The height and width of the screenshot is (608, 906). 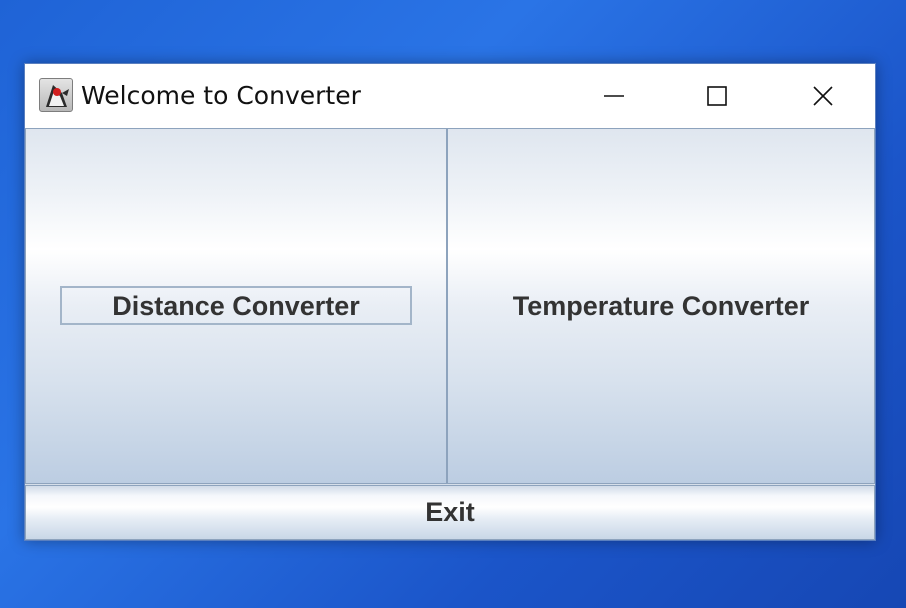 I want to click on maximize-icon, so click(x=717, y=96).